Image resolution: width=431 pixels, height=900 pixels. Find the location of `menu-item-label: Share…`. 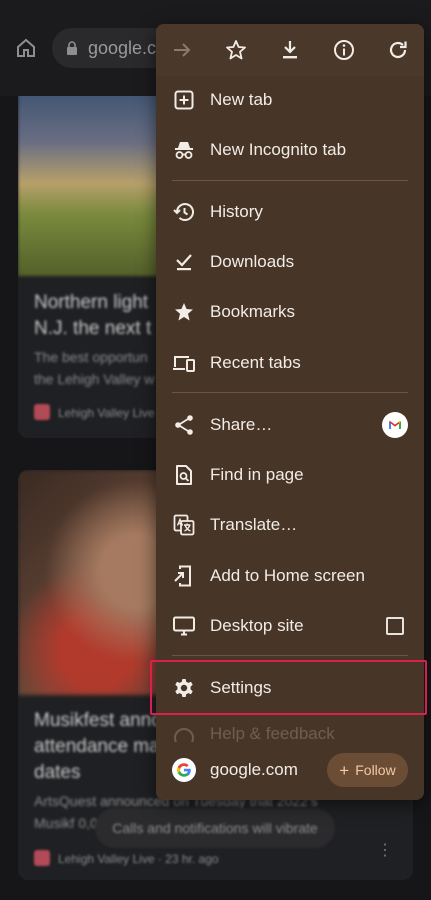

menu-item-label: Share… is located at coordinates (241, 424).